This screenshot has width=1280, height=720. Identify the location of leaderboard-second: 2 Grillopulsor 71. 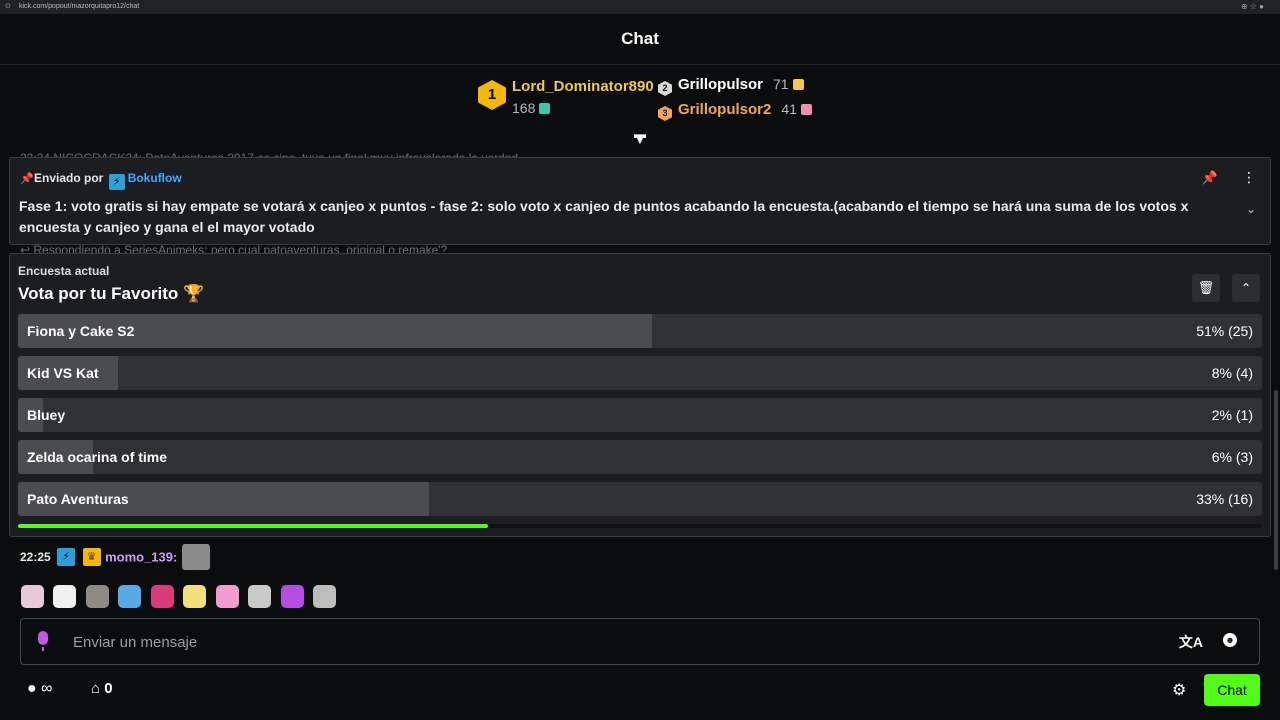
(731, 86).